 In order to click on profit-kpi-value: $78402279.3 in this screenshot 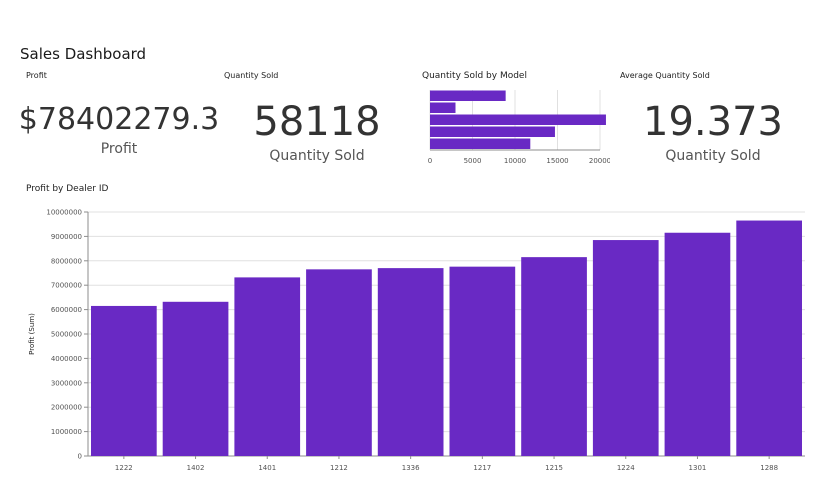, I will do `click(119, 119)`.